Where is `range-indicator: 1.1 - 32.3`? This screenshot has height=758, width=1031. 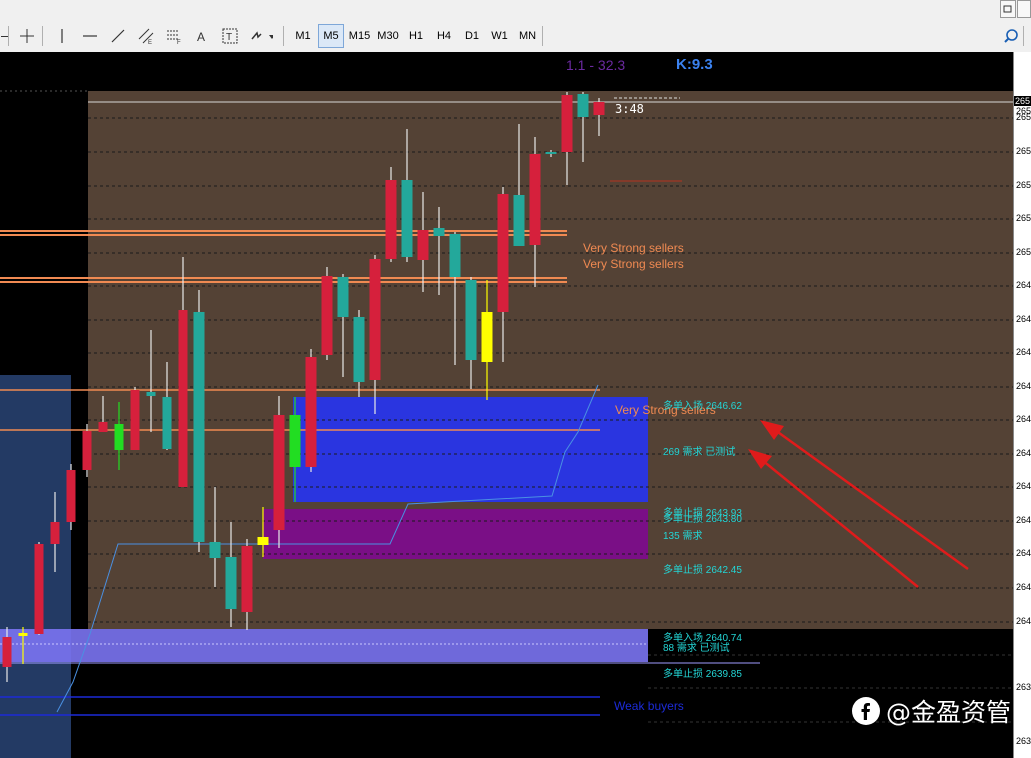 range-indicator: 1.1 - 32.3 is located at coordinates (596, 65).